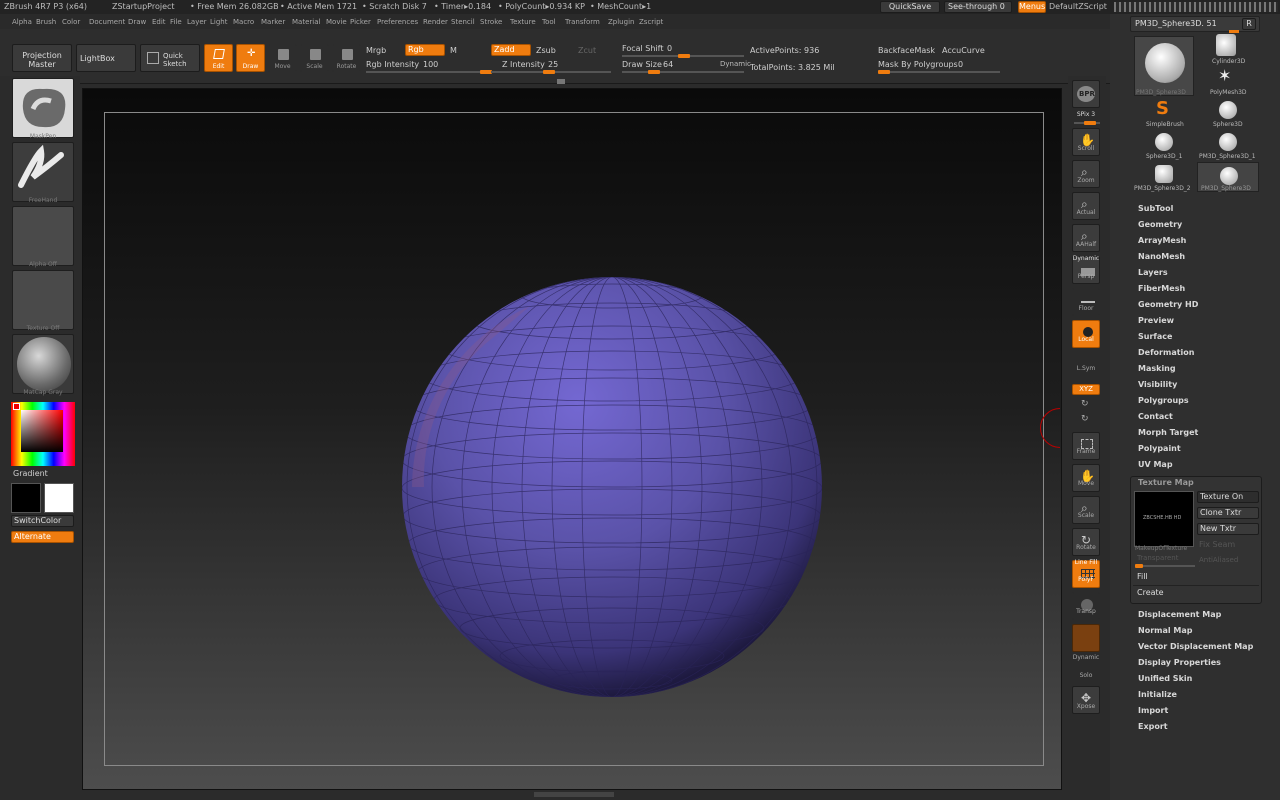 Image resolution: width=1280 pixels, height=800 pixels. What do you see at coordinates (346, 58) in the screenshot?
I see `rotate-button: Rotate` at bounding box center [346, 58].